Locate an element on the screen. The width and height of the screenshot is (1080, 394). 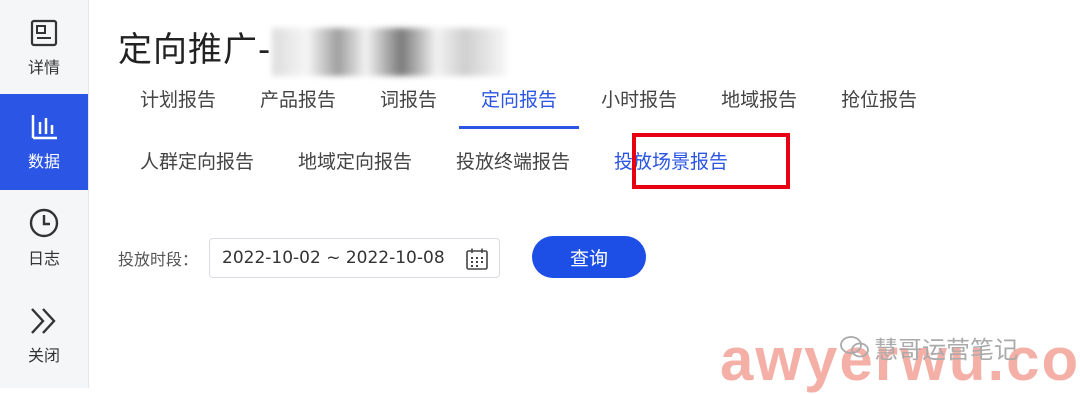
tab-audience-targeting-report: 人群定向报告 is located at coordinates (197, 162).